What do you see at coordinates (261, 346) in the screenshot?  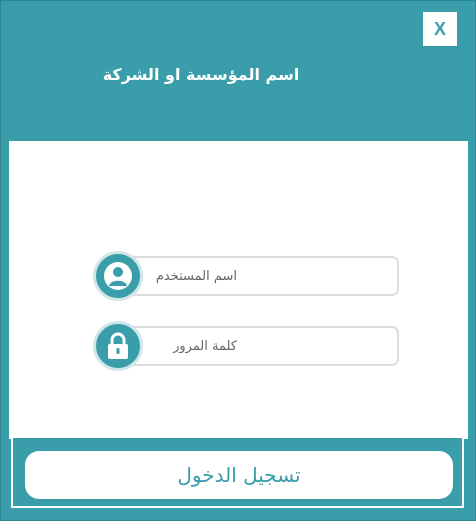 I see `password-input` at bounding box center [261, 346].